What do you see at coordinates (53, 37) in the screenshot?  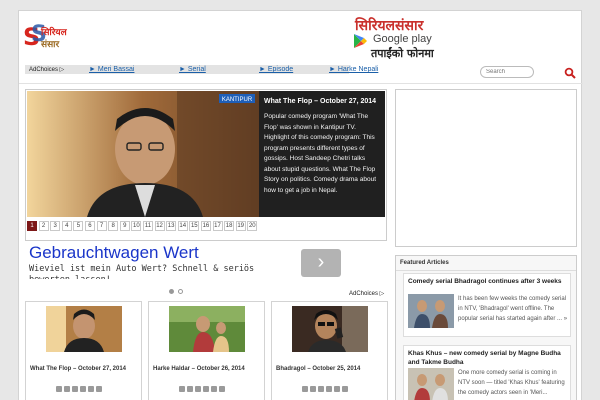 I see `site-logo: S S सिरियल संसार` at bounding box center [53, 37].